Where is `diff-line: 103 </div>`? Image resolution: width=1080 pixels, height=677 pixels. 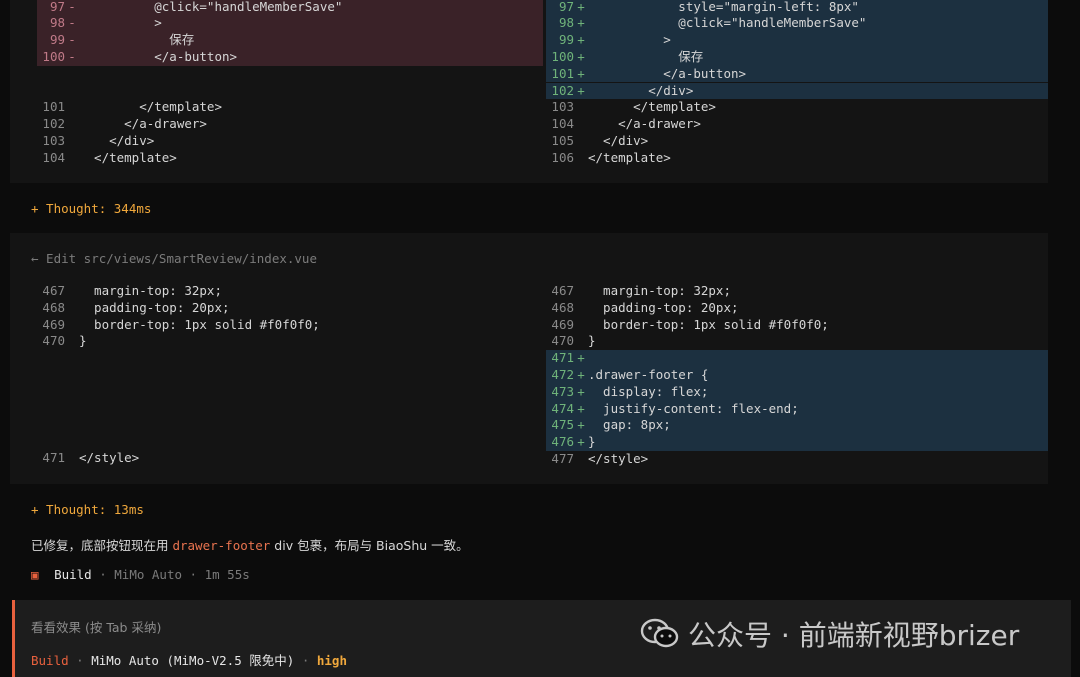 diff-line: 103 </div> is located at coordinates (290, 141).